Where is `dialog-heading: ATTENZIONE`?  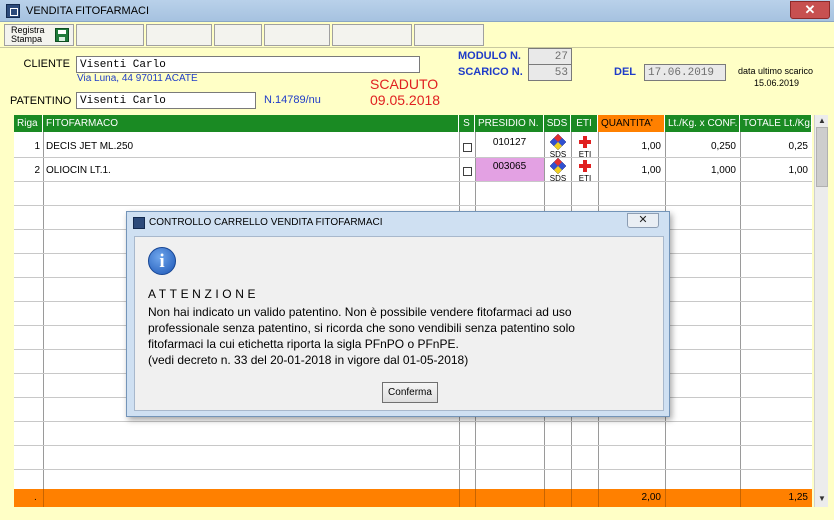 dialog-heading: ATTENZIONE is located at coordinates (204, 294).